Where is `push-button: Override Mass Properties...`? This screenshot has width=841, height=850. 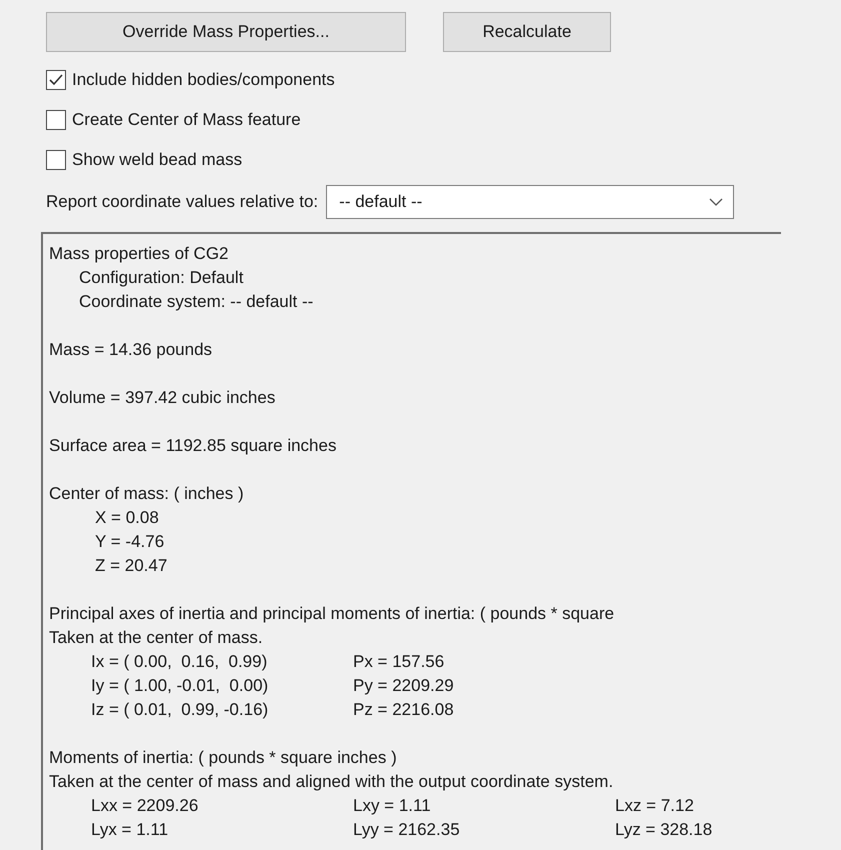 push-button: Override Mass Properties... is located at coordinates (226, 32).